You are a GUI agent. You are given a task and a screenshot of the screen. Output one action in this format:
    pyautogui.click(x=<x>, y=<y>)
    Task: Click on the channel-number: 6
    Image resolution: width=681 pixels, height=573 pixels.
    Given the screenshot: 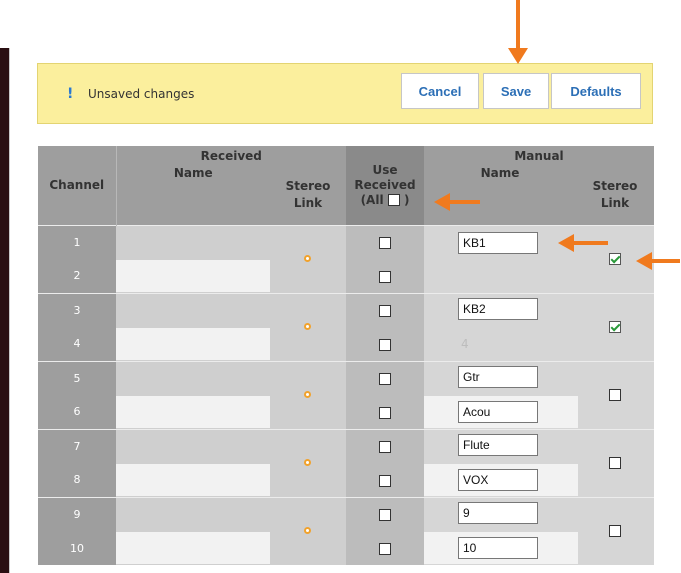 What is the action you would take?
    pyautogui.click(x=77, y=412)
    